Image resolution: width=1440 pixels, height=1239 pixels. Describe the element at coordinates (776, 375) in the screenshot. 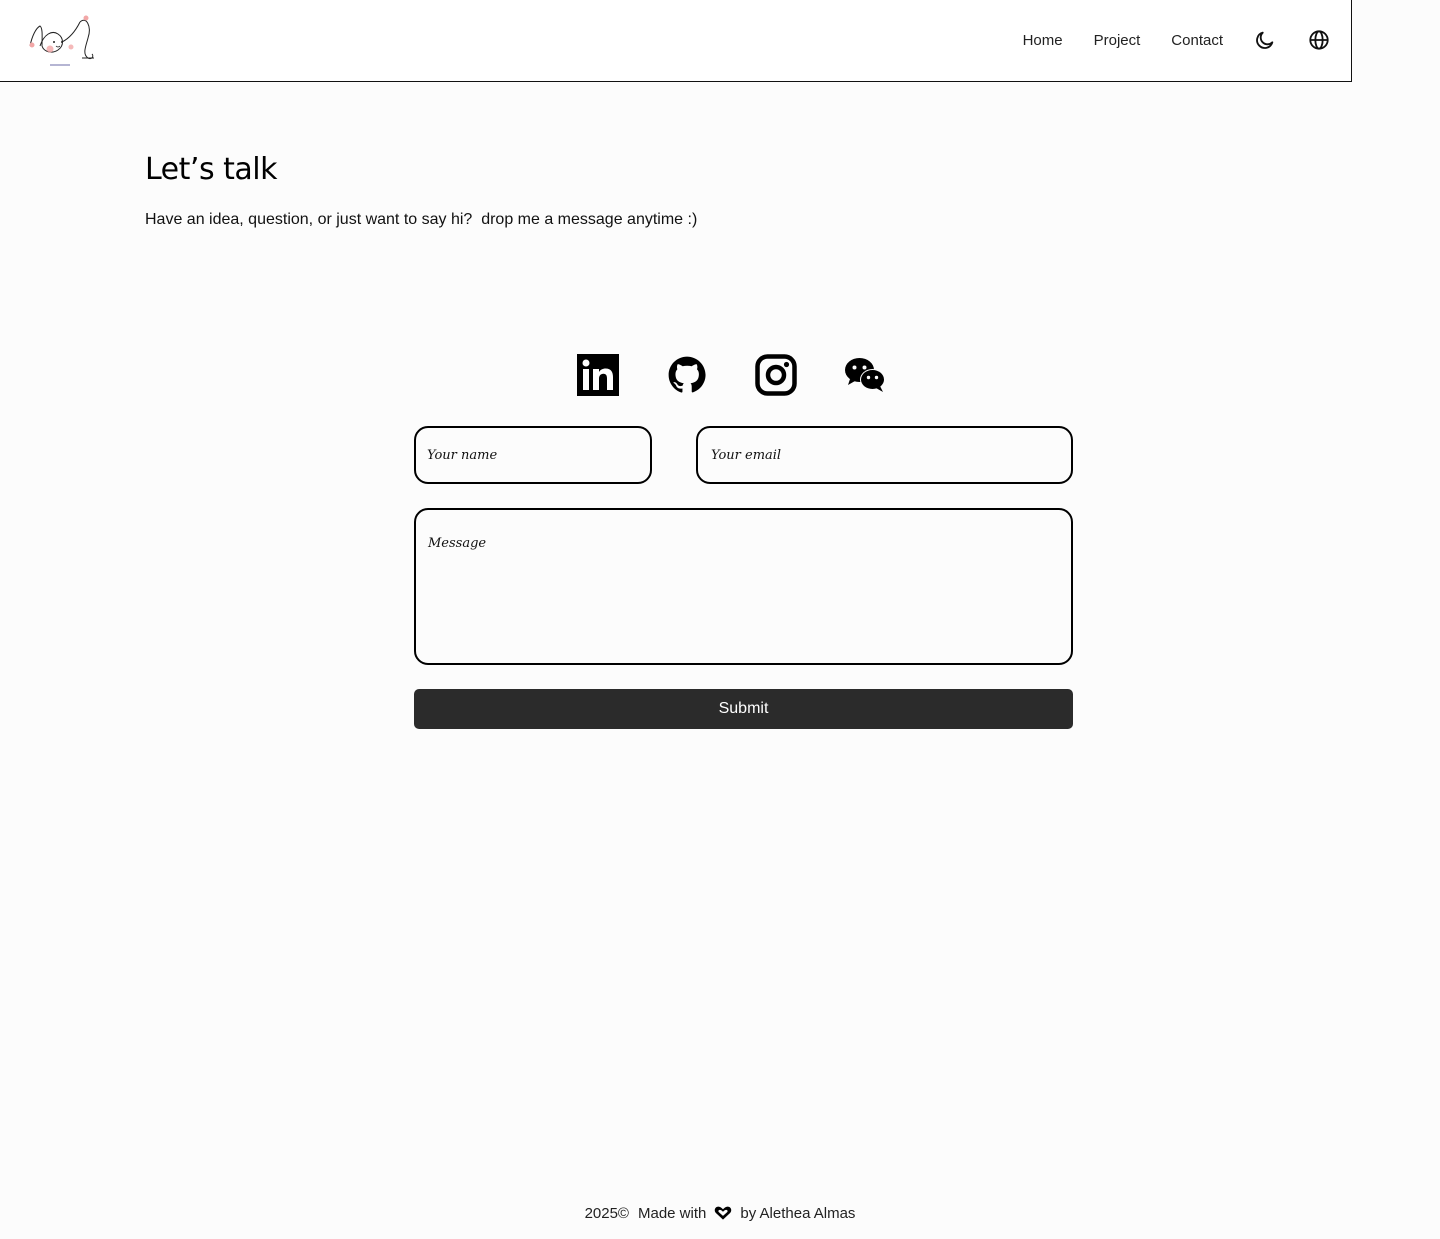

I see `instagram-icon` at that location.